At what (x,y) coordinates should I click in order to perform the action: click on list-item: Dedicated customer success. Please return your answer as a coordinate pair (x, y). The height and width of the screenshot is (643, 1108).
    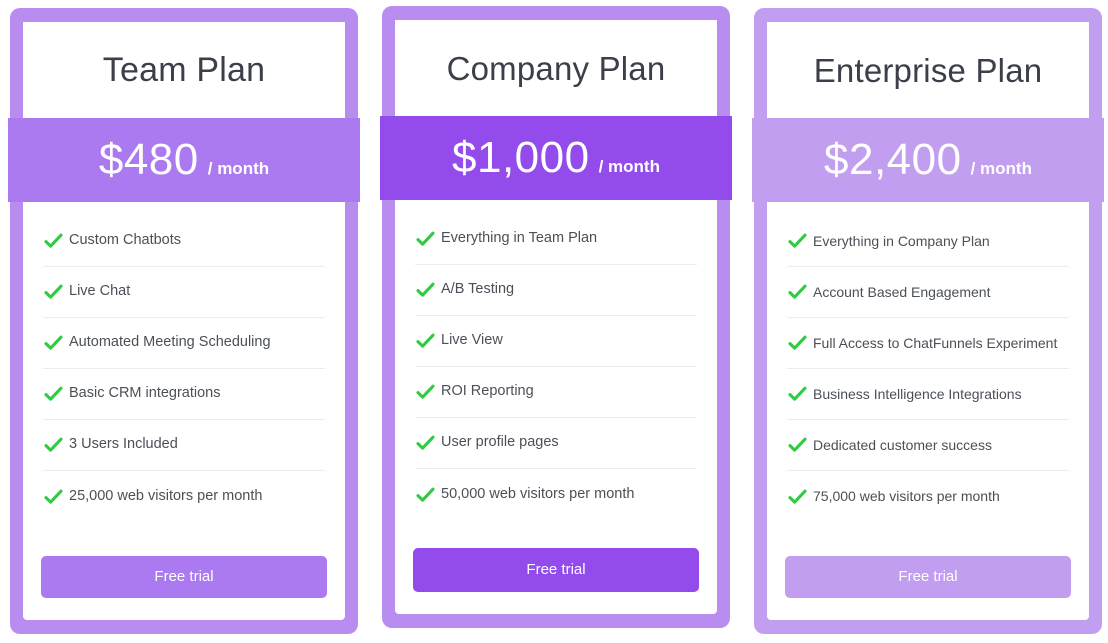
    Looking at the image, I should click on (928, 445).